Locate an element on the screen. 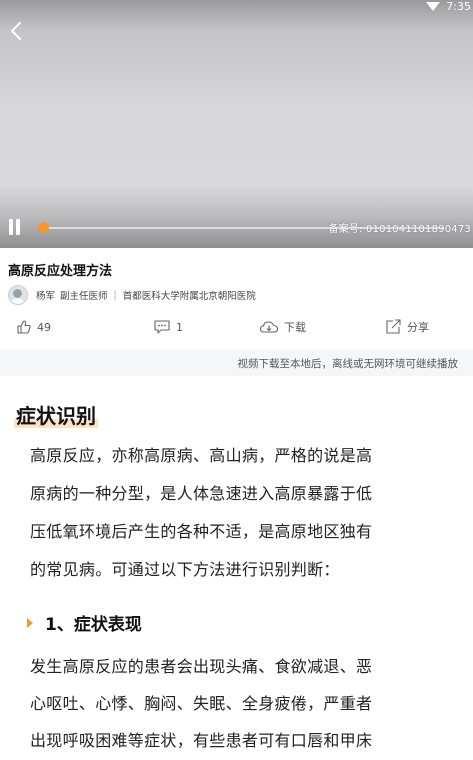 The height and width of the screenshot is (760, 473). triangle-bullet-icon is located at coordinates (30, 622).